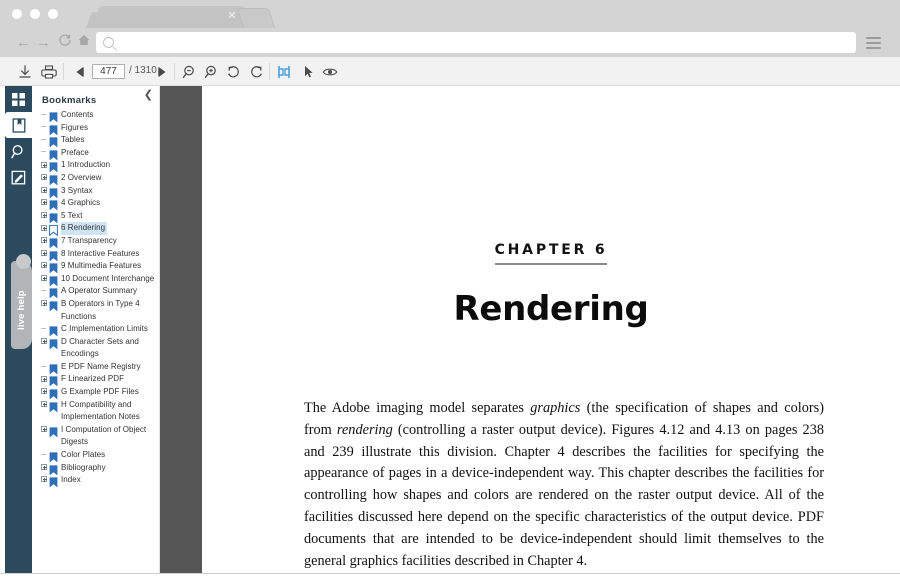  I want to click on reload-glyph, so click(64, 40).